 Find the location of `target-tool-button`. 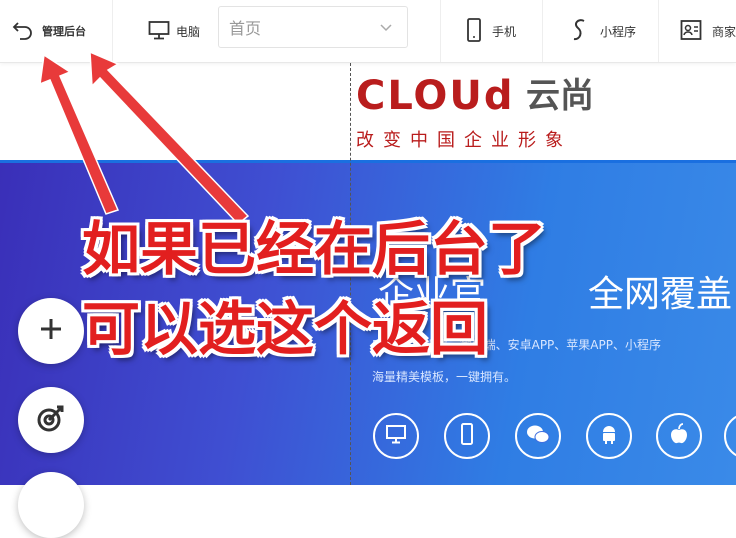

target-tool-button is located at coordinates (51, 420).